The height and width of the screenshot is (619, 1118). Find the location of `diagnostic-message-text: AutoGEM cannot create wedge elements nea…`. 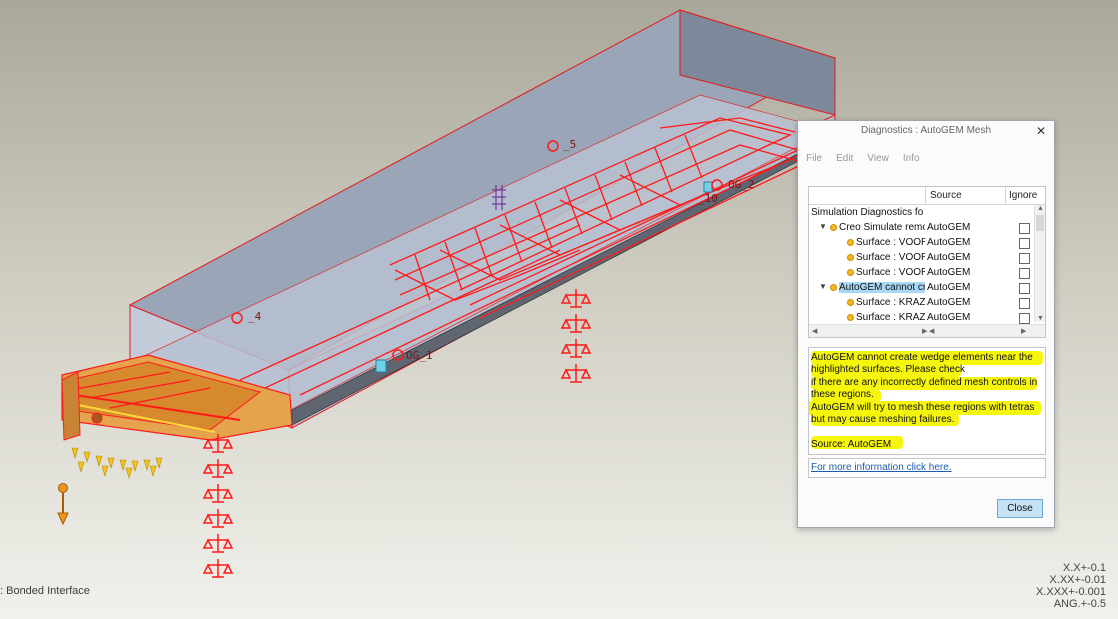

diagnostic-message-text: AutoGEM cannot create wedge elements nea… is located at coordinates (924, 401).